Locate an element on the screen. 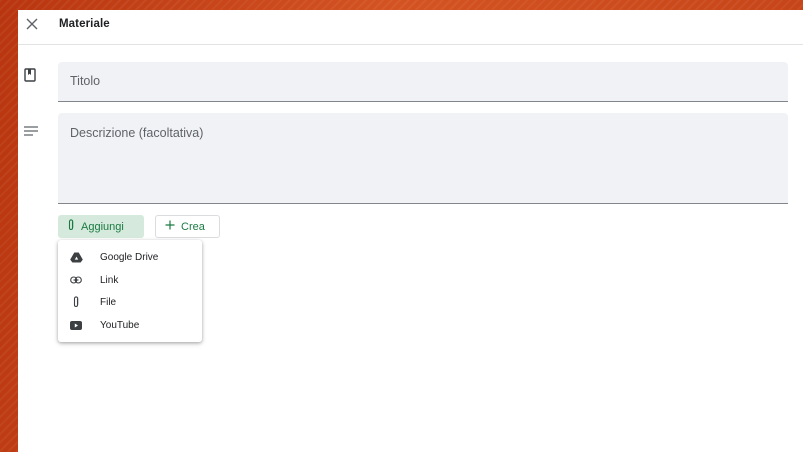 Image resolution: width=803 pixels, height=452 pixels. dialog-header: Materiale is located at coordinates (410, 27).